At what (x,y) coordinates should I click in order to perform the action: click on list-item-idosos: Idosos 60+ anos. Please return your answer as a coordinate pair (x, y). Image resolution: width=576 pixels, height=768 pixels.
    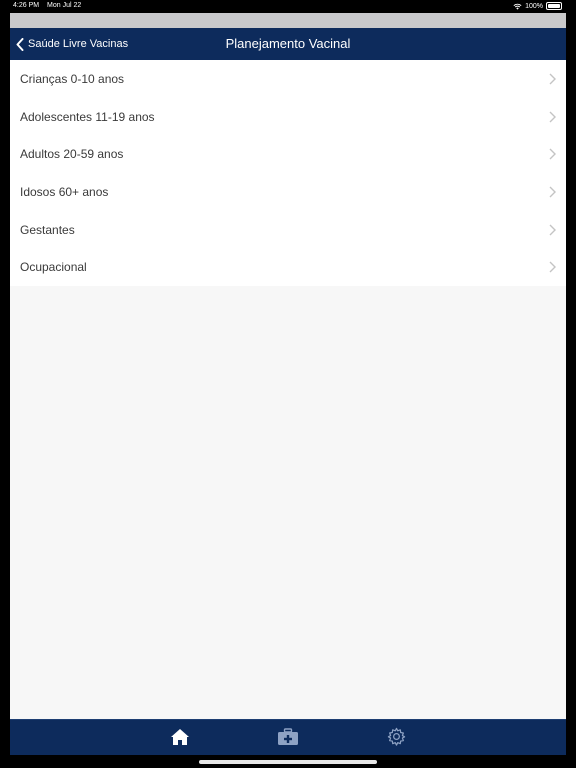
    Looking at the image, I should click on (288, 192).